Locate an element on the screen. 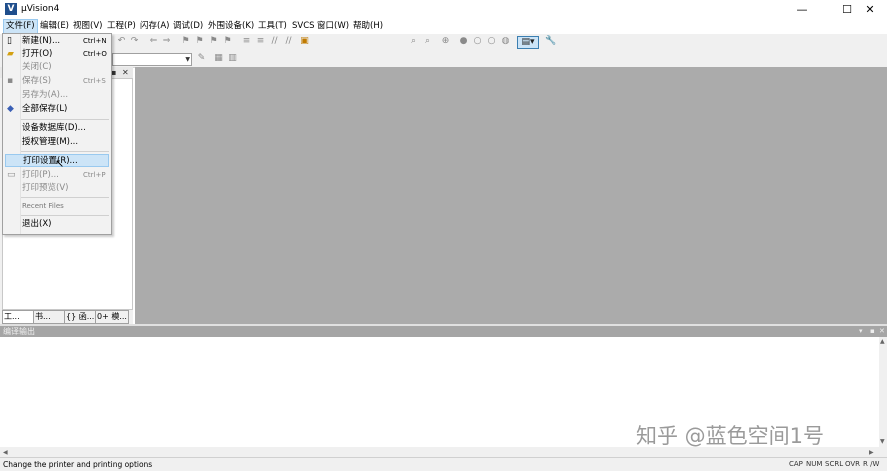  menu-item-print: ▭ 打印(P)... Ctrl+P is located at coordinates (57, 175).